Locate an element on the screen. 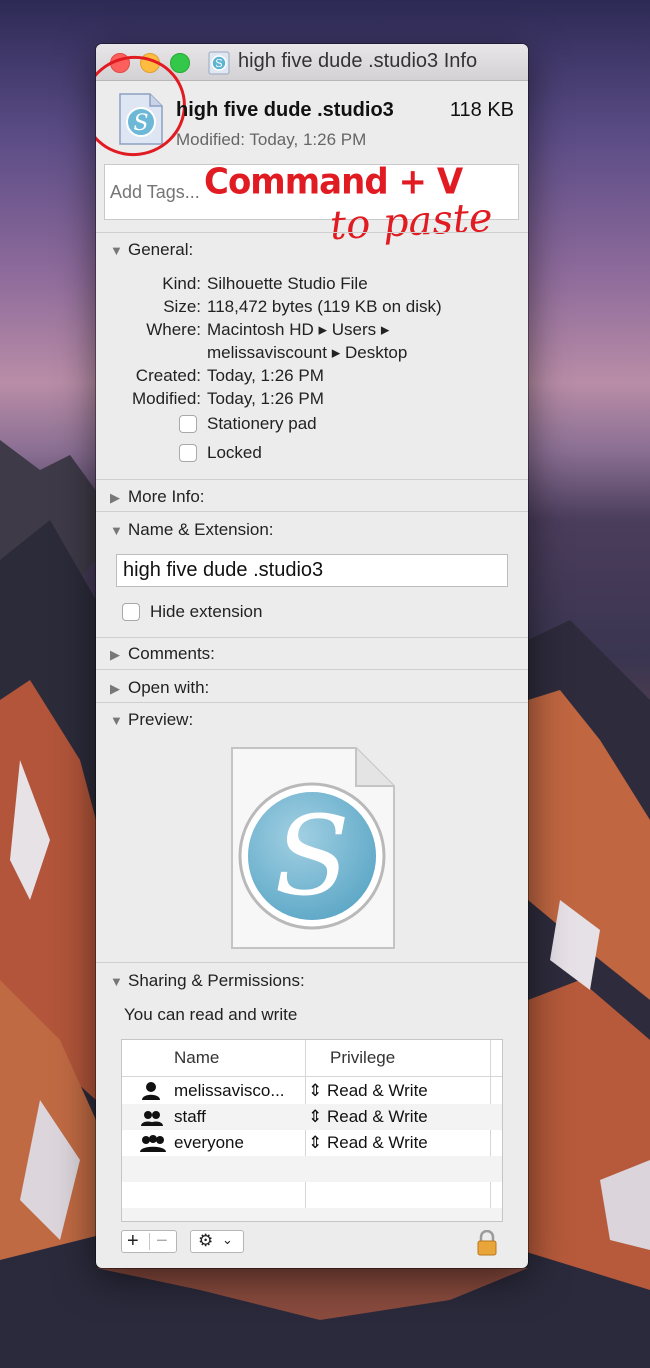 This screenshot has height=1368, width=650. hide-extension-checkbox is located at coordinates (131, 612).